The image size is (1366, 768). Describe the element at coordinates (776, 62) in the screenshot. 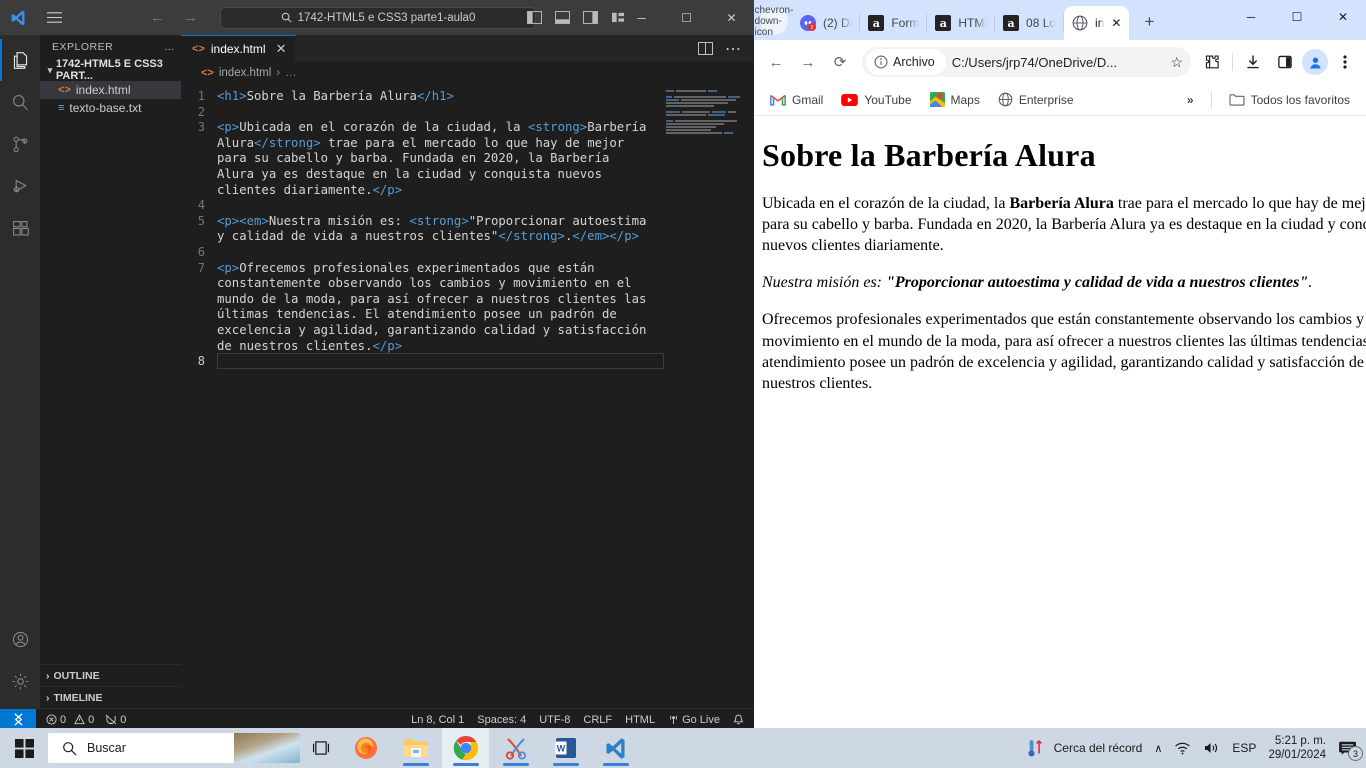

I see `browser-back-button: ←` at that location.